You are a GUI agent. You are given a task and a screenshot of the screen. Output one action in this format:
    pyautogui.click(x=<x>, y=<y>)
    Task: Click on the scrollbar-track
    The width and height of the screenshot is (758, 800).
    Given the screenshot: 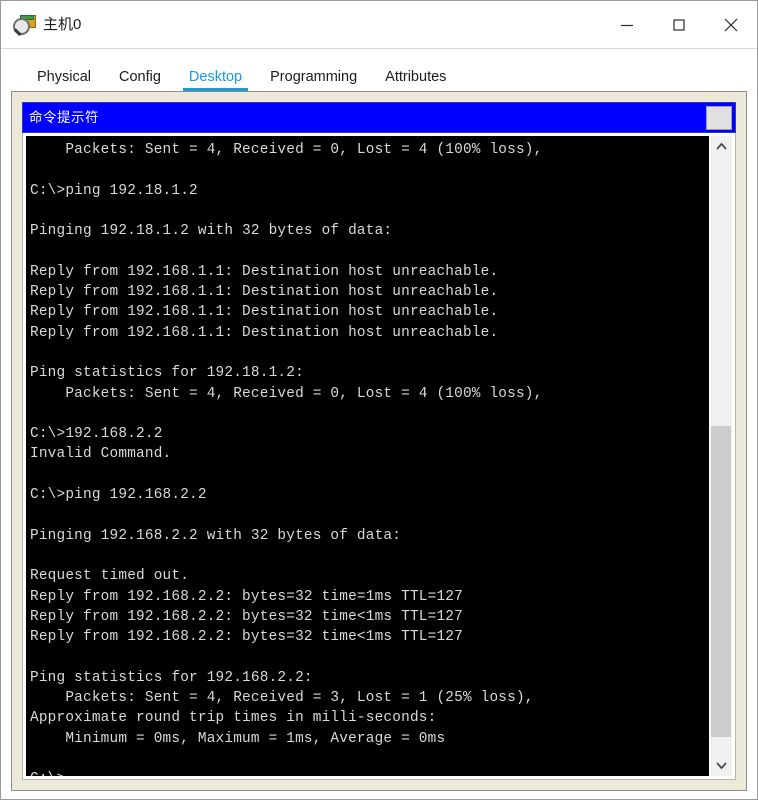 What is the action you would take?
    pyautogui.click(x=721, y=456)
    